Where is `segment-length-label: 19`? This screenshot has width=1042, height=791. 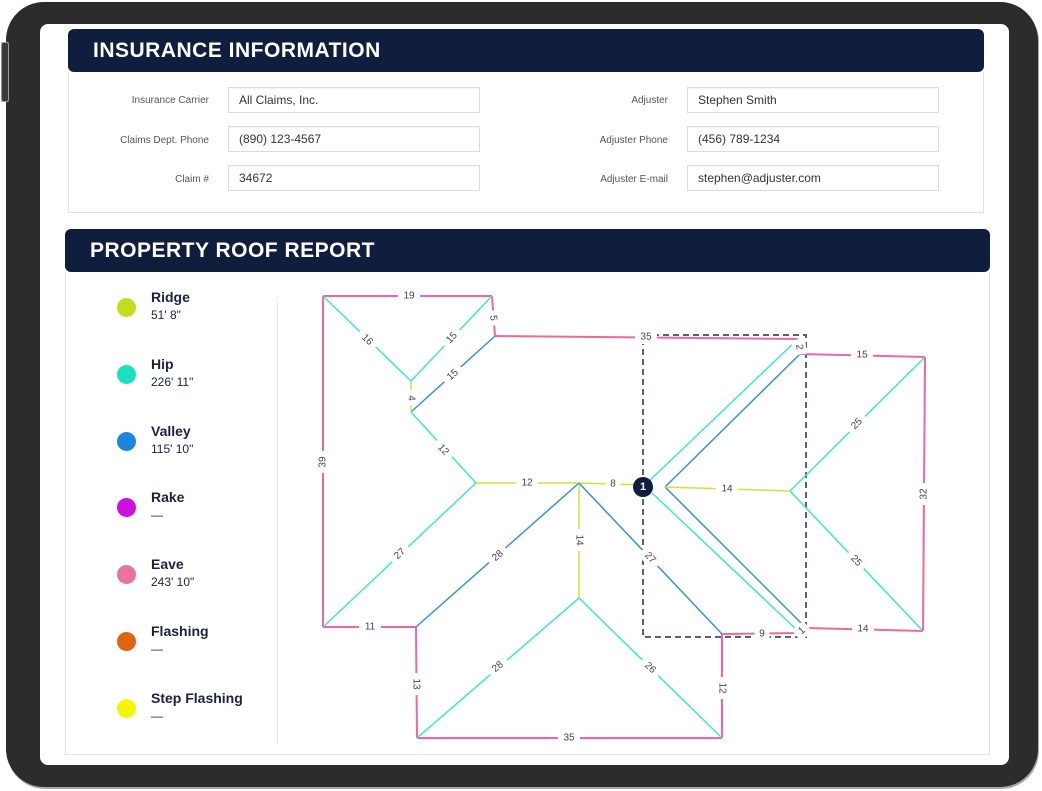
segment-length-label: 19 is located at coordinates (409, 296).